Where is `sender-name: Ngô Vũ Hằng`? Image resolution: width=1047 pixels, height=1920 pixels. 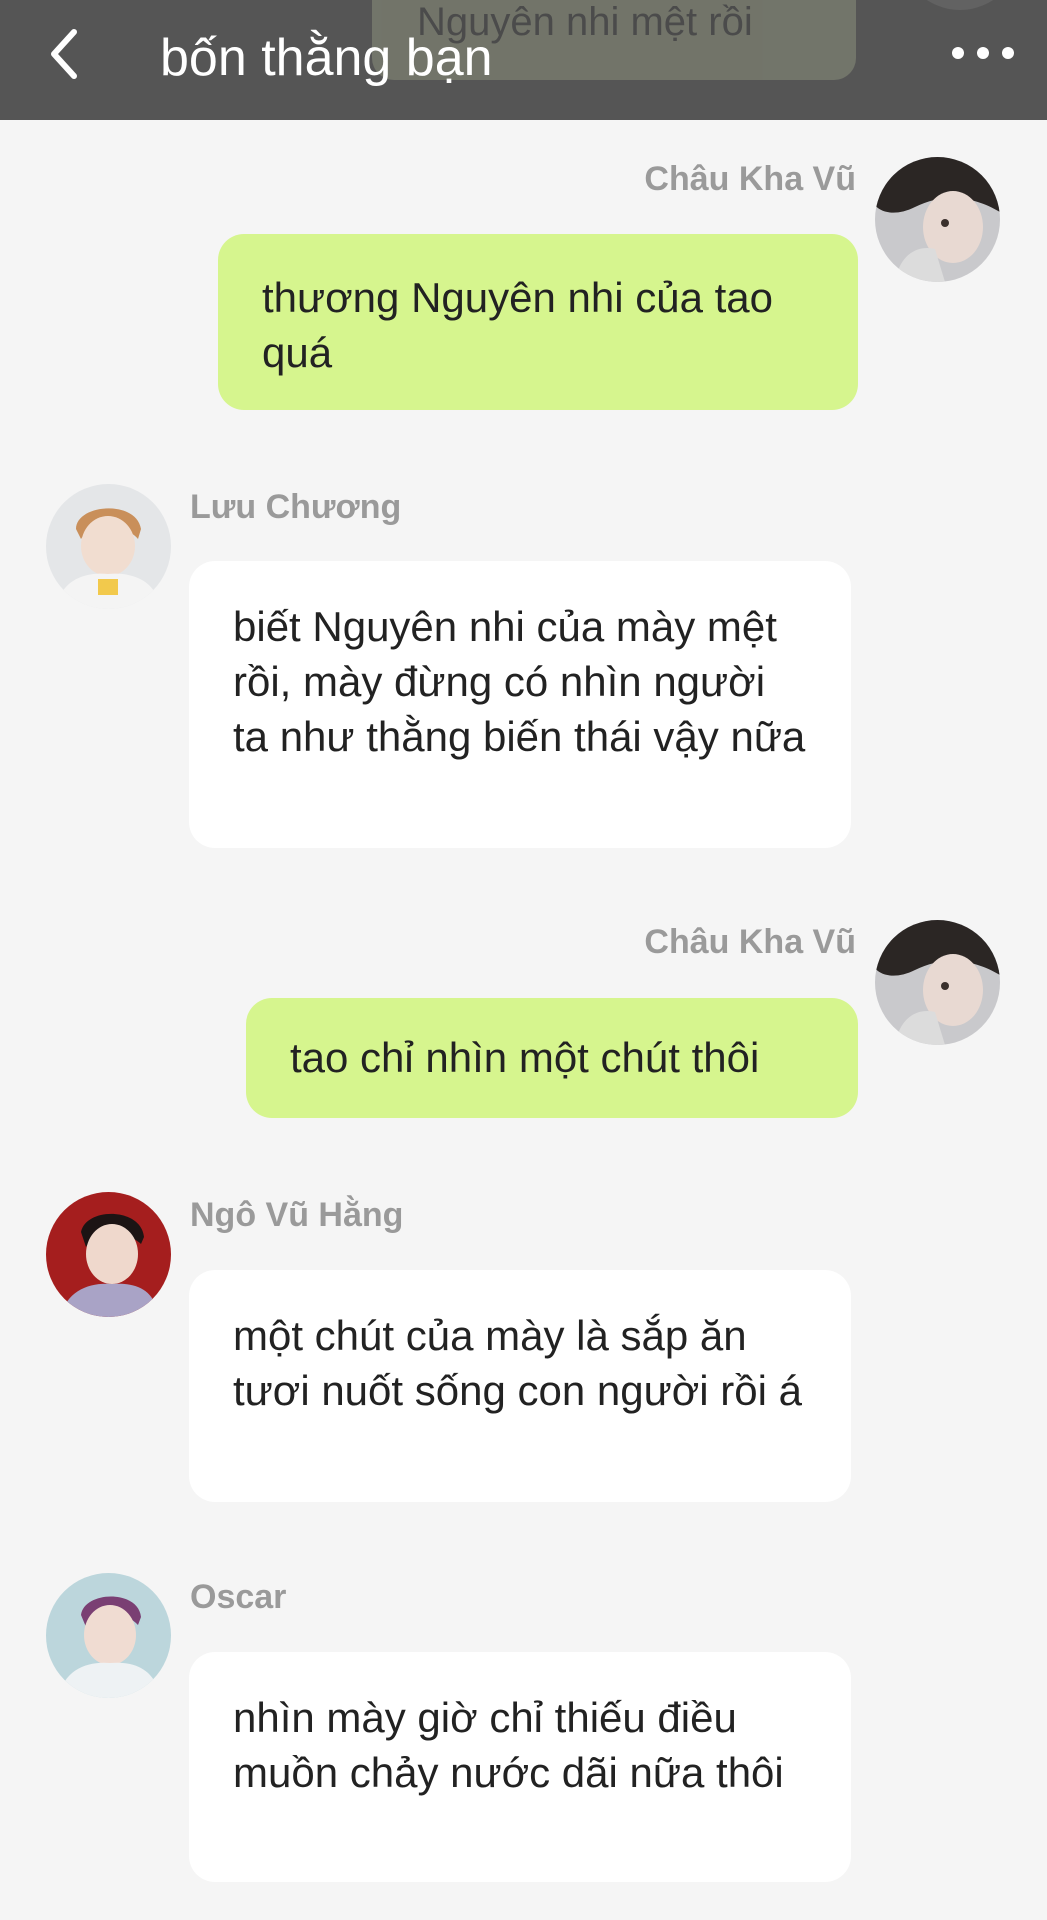 sender-name: Ngô Vũ Hằng is located at coordinates (297, 1215).